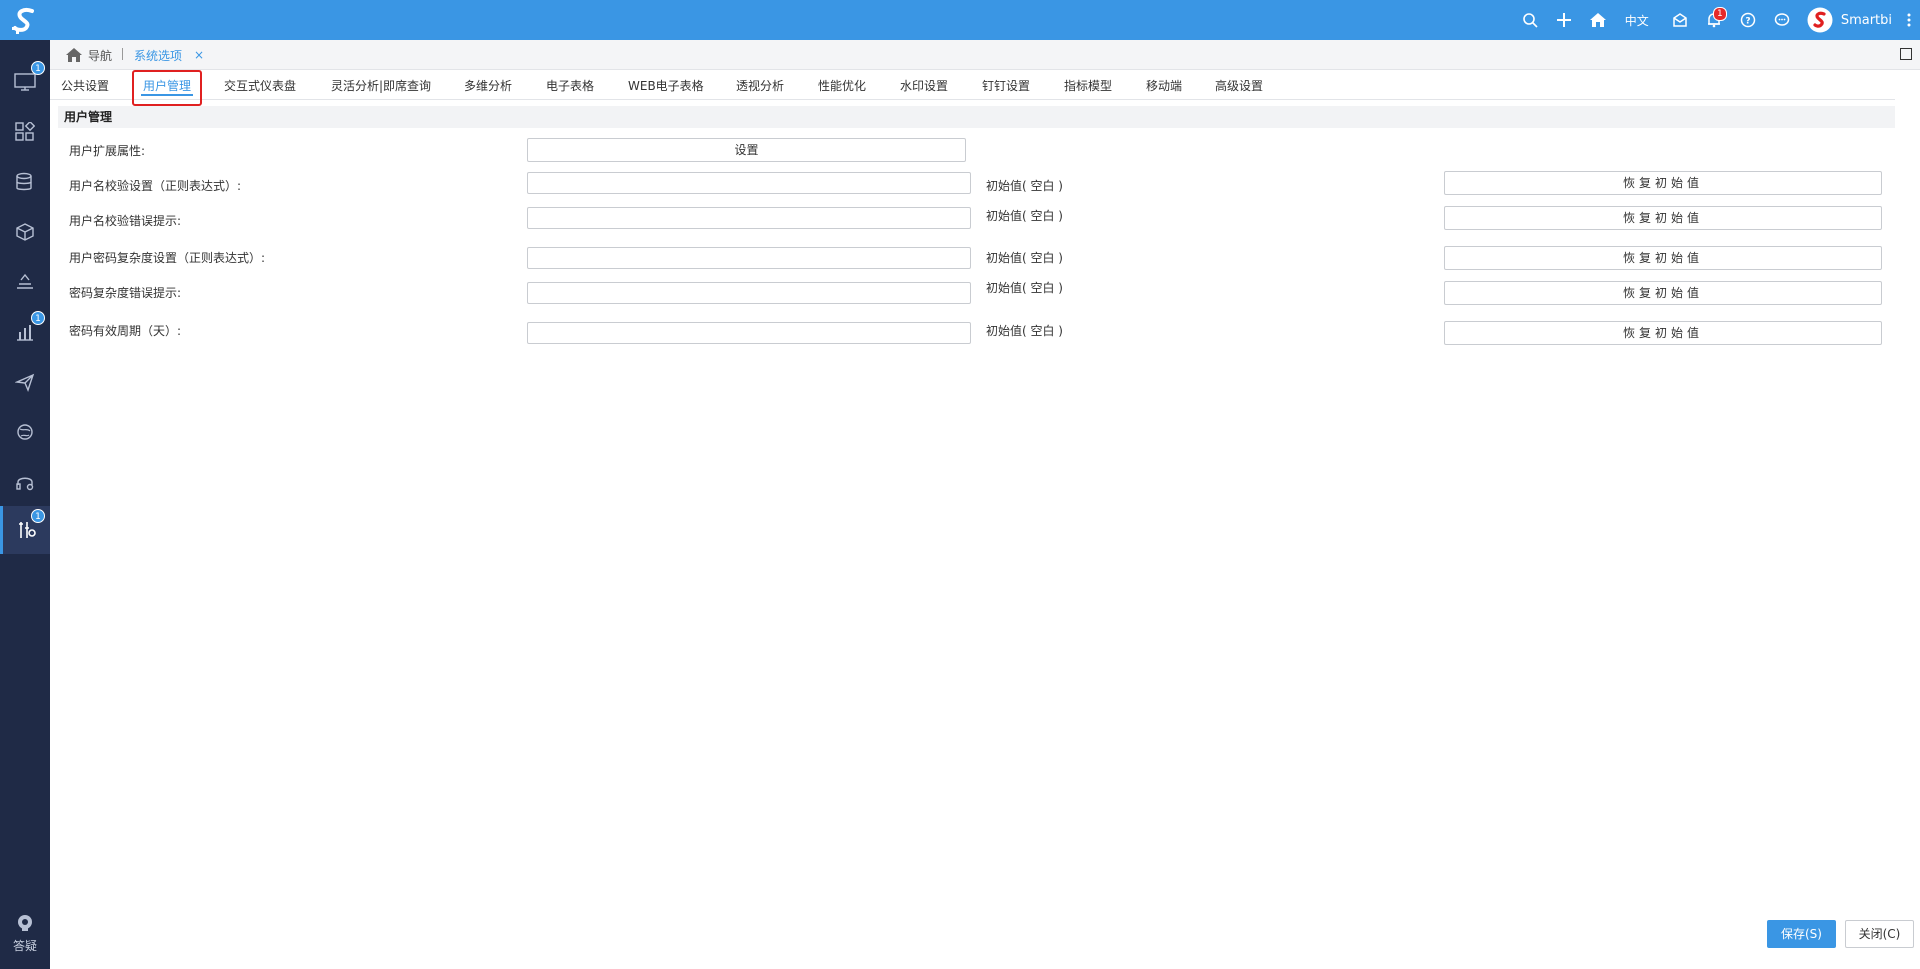 This screenshot has height=969, width=1920. Describe the element at coordinates (1639, 20) in the screenshot. I see `language-switch: 中文` at that location.